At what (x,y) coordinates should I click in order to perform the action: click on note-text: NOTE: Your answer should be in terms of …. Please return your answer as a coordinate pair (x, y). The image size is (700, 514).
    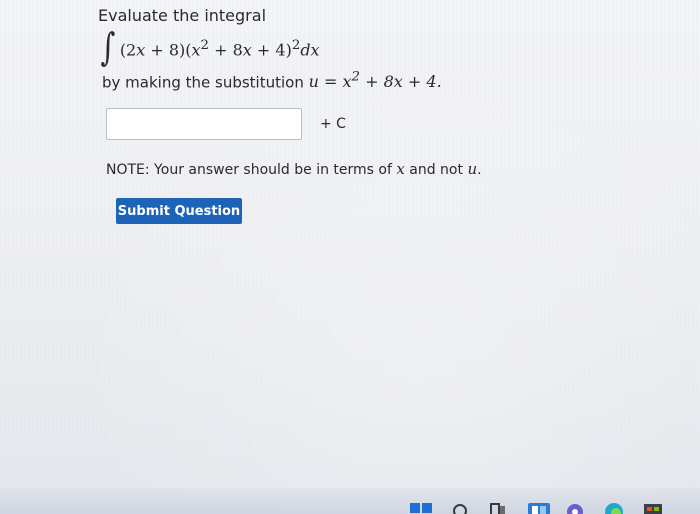
    Looking at the image, I should click on (294, 169).